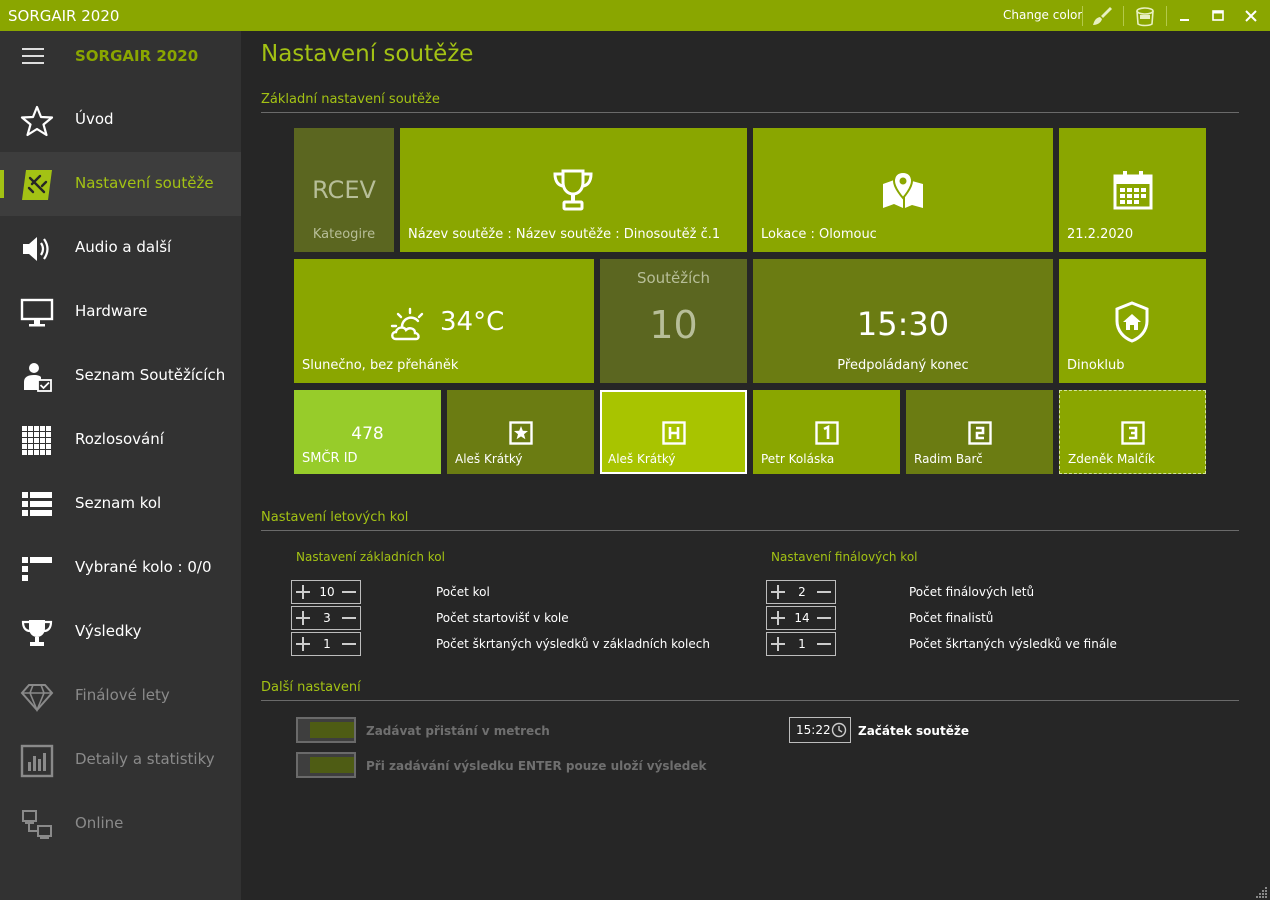 The image size is (1270, 900). Describe the element at coordinates (802, 592) in the screenshot. I see `stepper-value: 2` at that location.